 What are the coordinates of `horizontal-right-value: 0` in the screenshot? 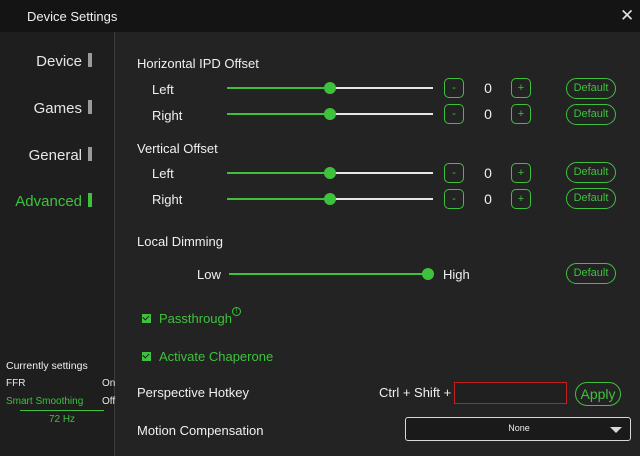 It's located at (488, 114).